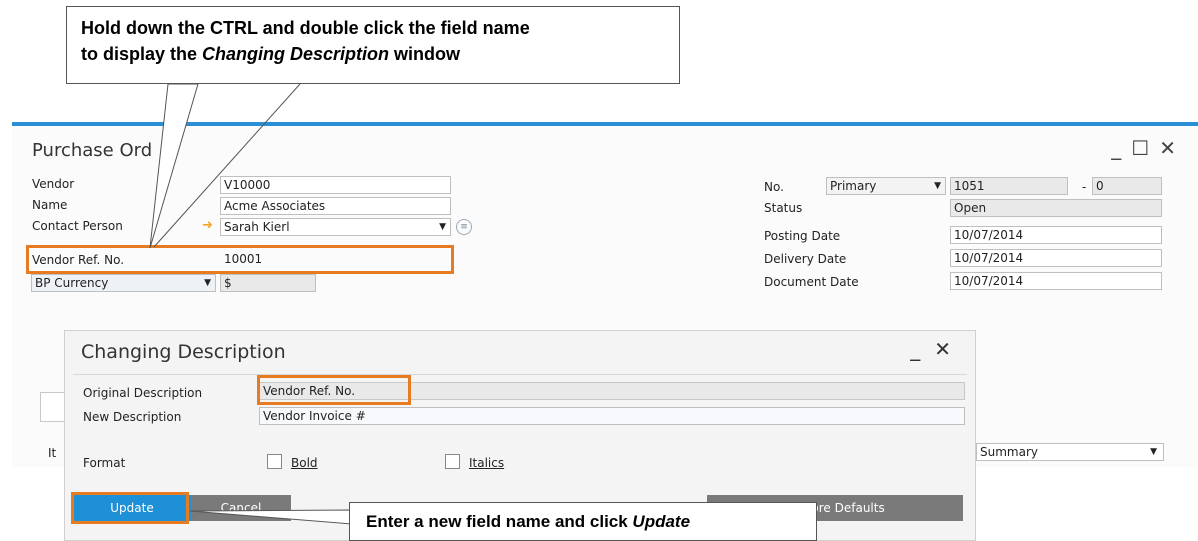  What do you see at coordinates (1009, 452) in the screenshot?
I see `summary-value: Summary` at bounding box center [1009, 452].